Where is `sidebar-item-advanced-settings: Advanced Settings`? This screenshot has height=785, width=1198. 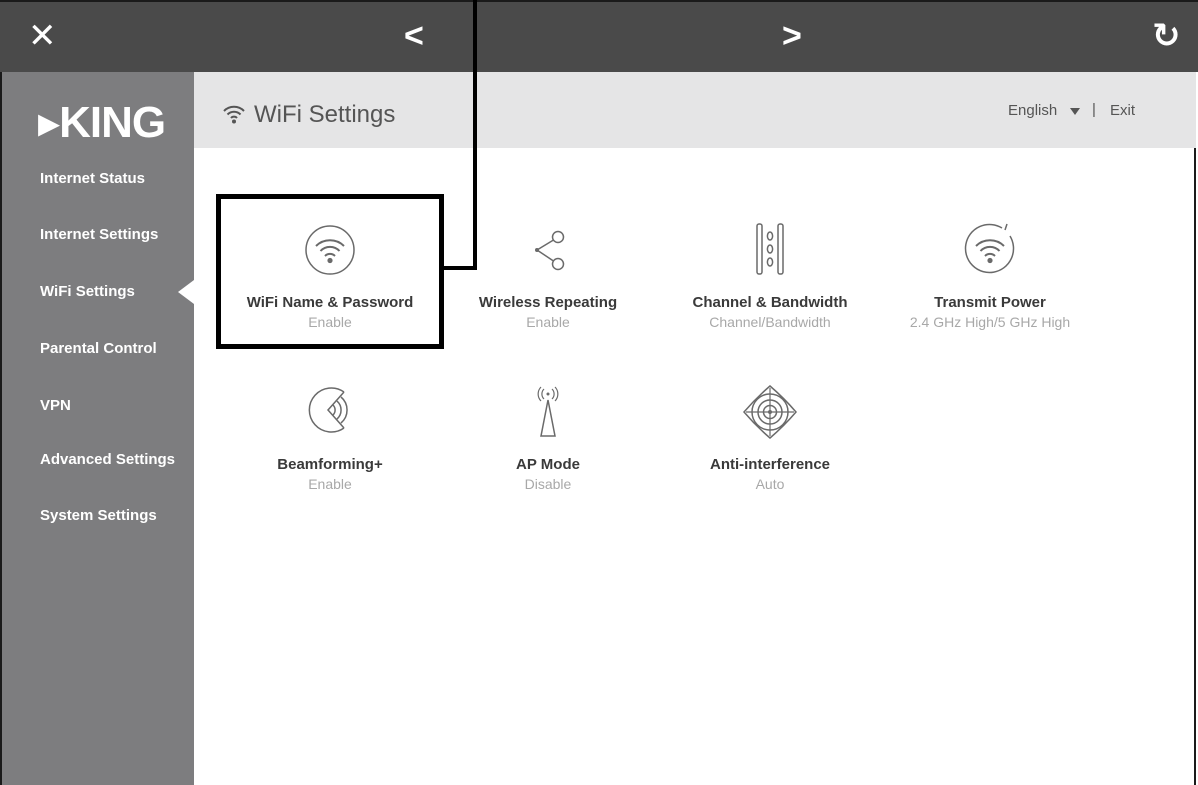
sidebar-item-advanced-settings: Advanced Settings is located at coordinates (107, 459).